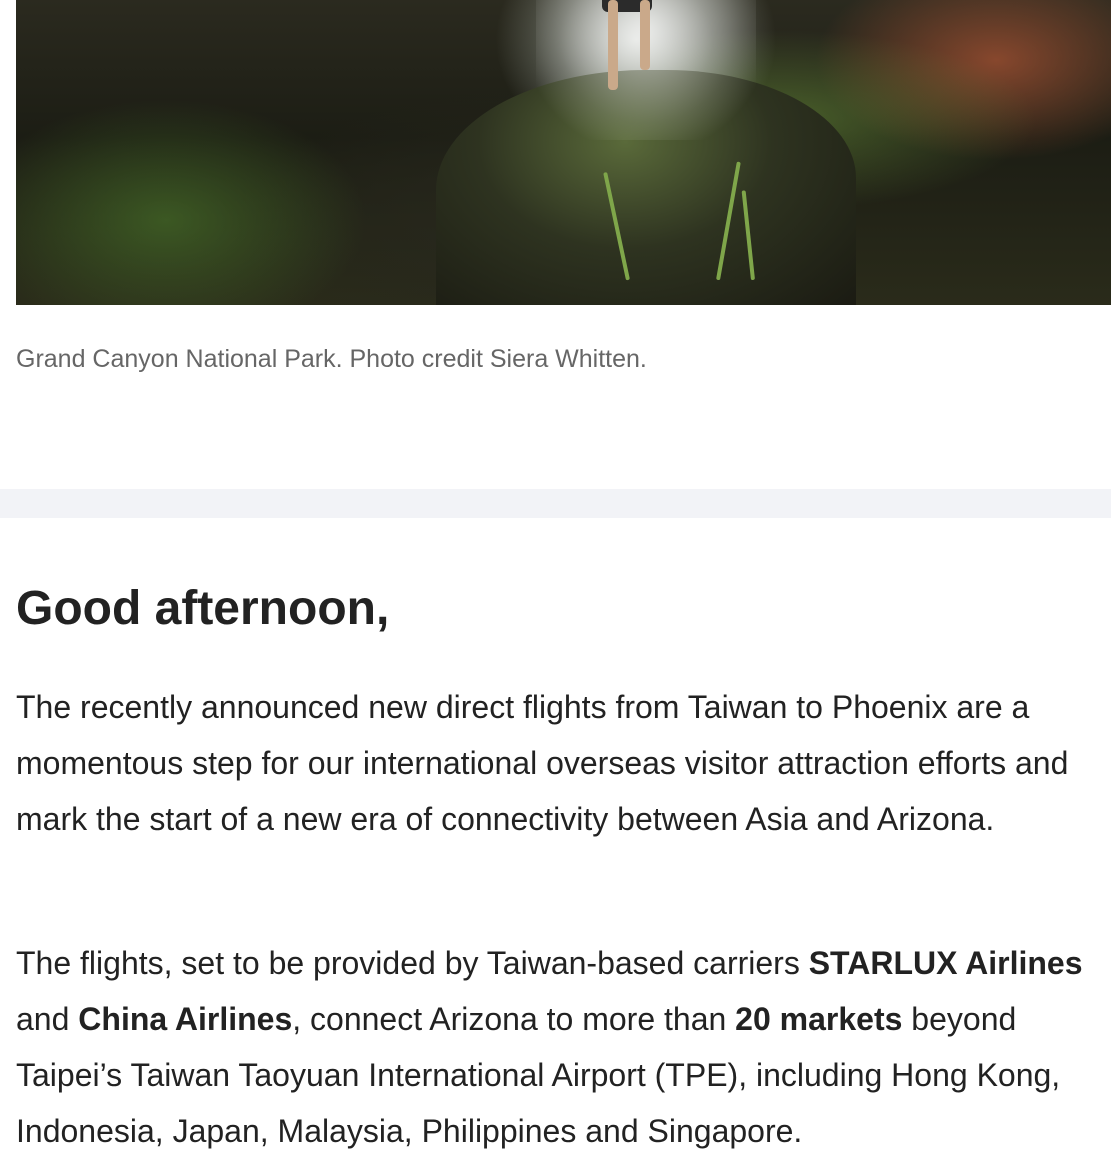  What do you see at coordinates (47, 1019) in the screenshot?
I see `text-run: and` at bounding box center [47, 1019].